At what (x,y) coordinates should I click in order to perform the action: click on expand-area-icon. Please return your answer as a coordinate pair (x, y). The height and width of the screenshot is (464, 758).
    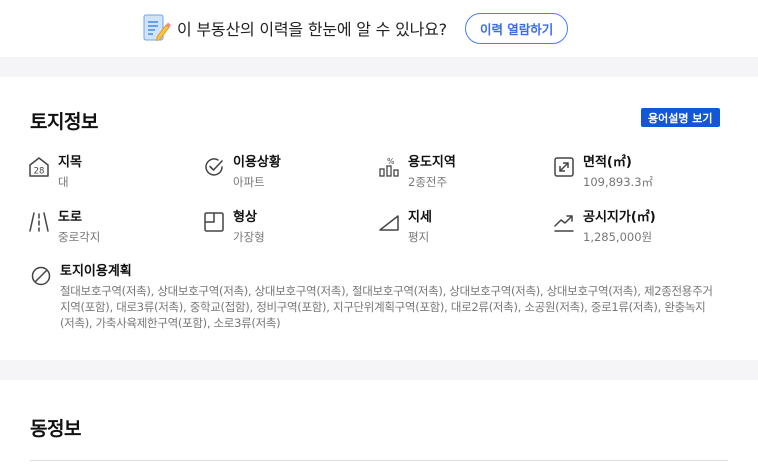
    Looking at the image, I should click on (564, 167).